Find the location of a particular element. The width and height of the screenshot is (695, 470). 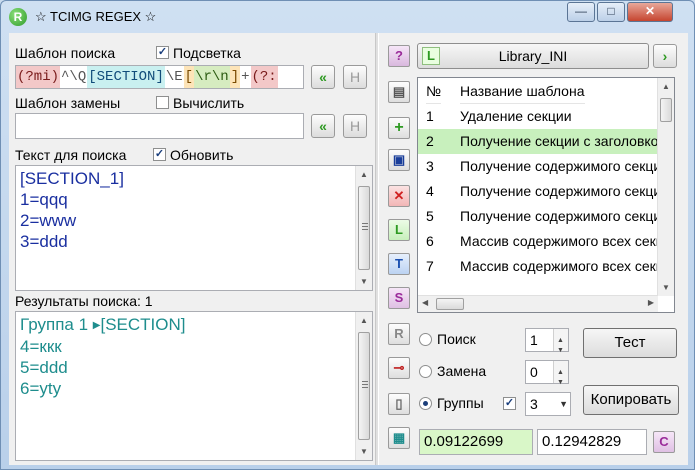

timing-secondary: 0.12942829 is located at coordinates (592, 442).